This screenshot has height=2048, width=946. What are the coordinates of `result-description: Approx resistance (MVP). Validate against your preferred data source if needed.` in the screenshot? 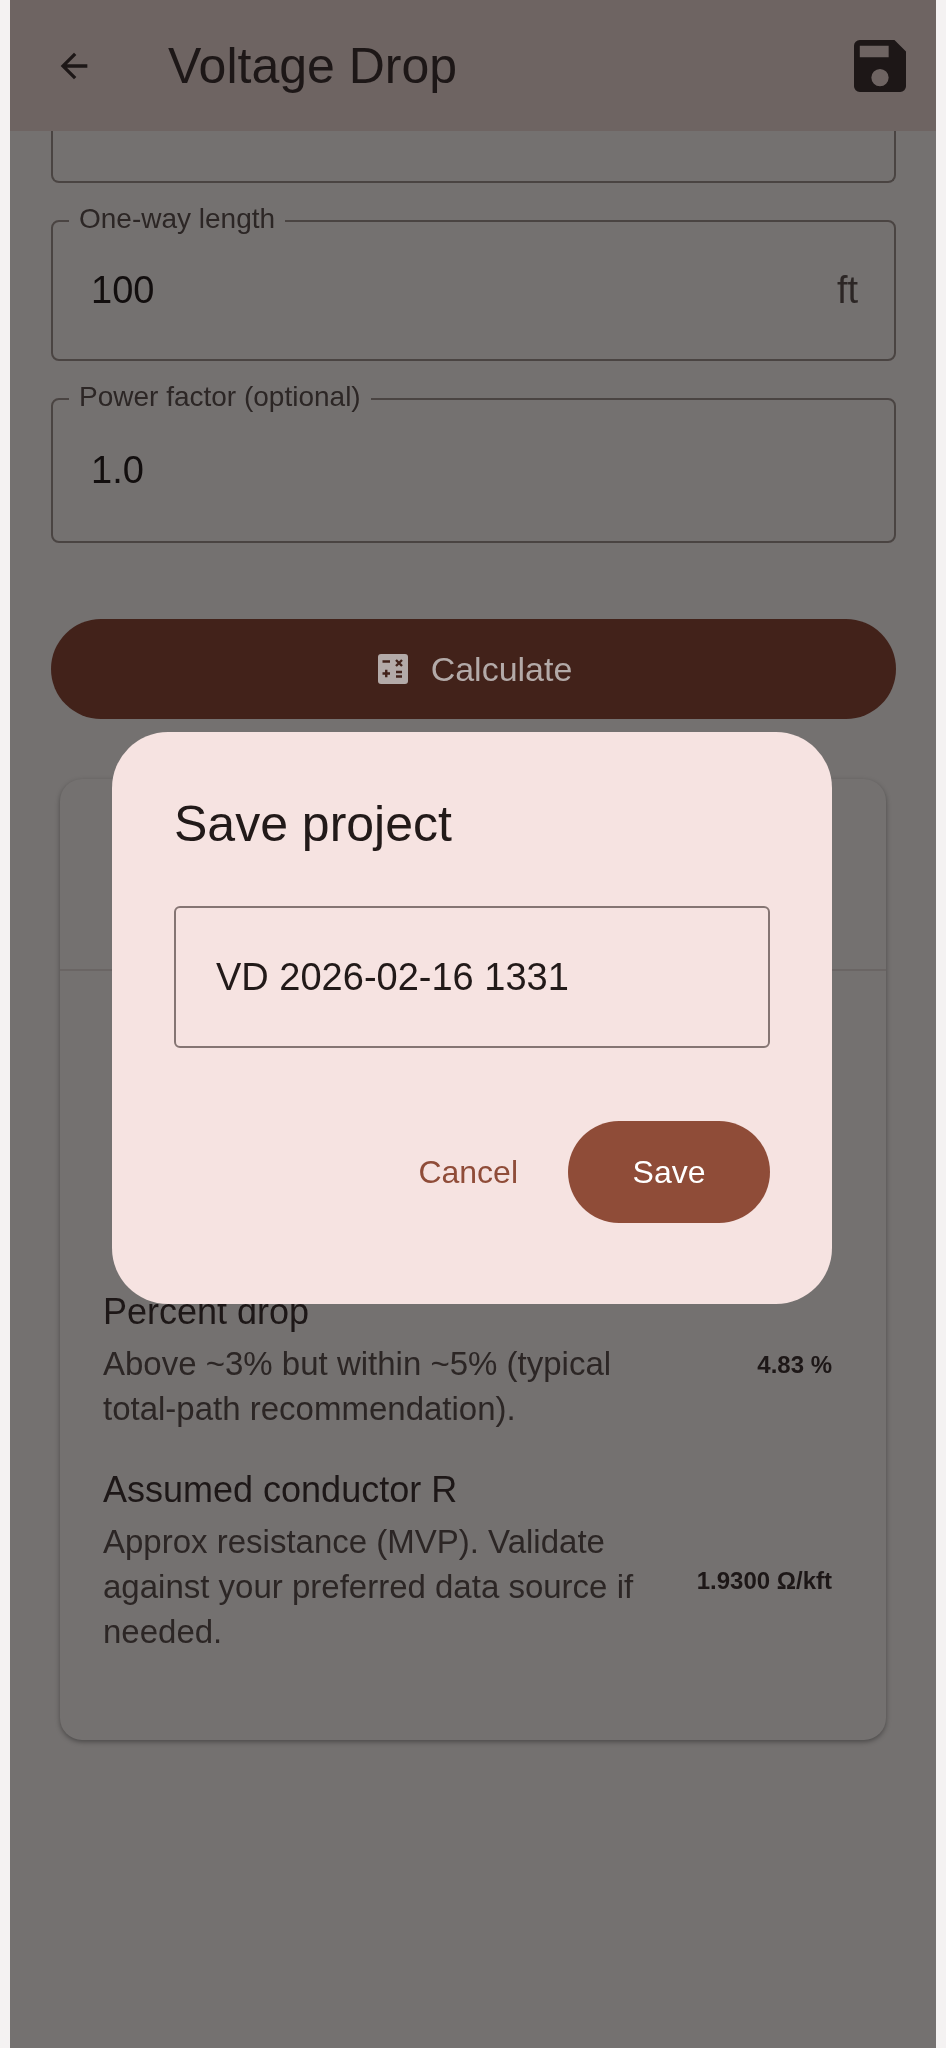 It's located at (369, 1587).